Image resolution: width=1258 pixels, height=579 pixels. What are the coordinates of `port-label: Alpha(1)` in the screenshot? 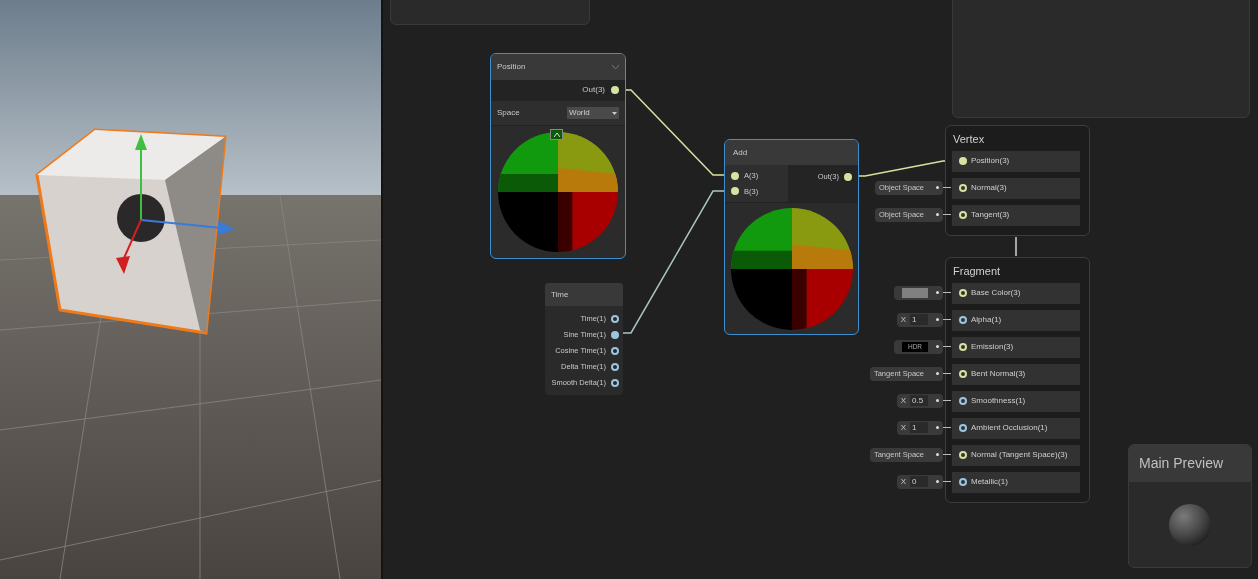 It's located at (986, 320).